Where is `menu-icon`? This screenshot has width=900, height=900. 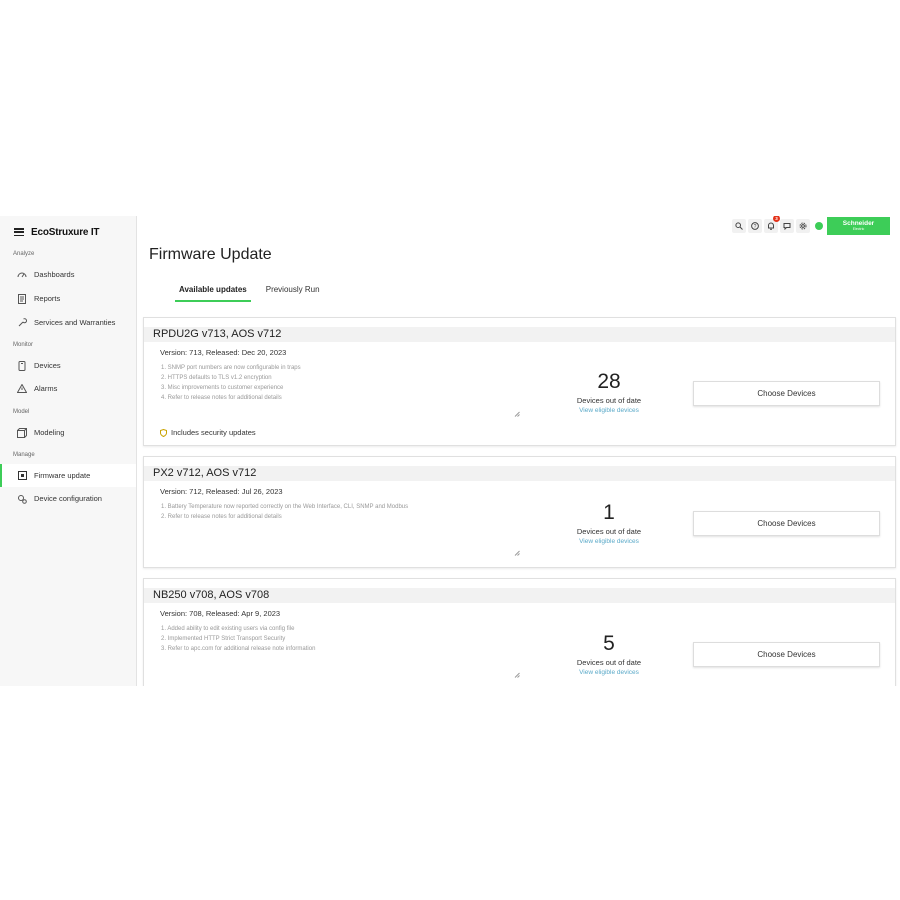
menu-icon is located at coordinates (19, 232).